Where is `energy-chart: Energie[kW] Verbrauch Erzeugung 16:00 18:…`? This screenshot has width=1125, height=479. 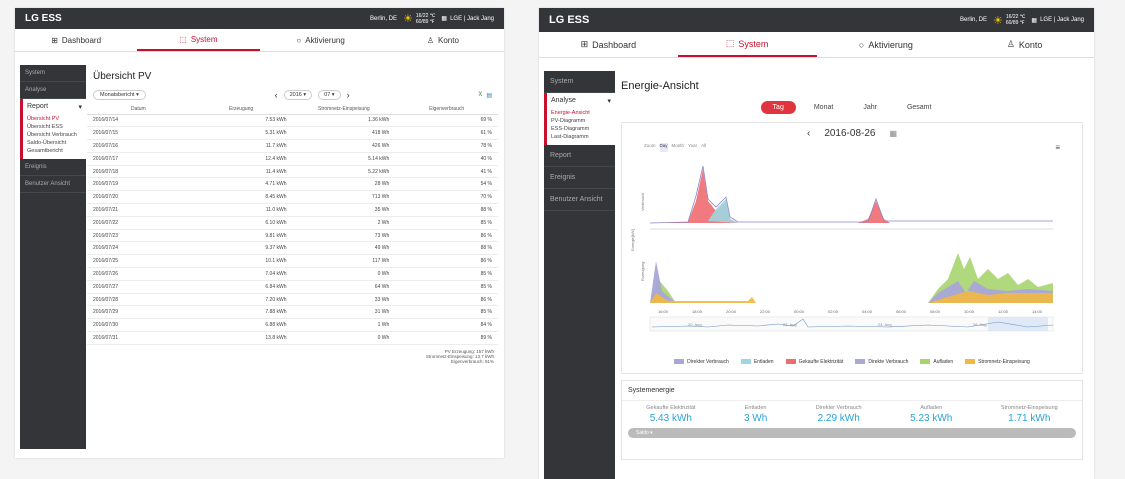
energy-chart: Energie[kW] Verbrauch Erzeugung 16:00 18:… is located at coordinates (842, 248).